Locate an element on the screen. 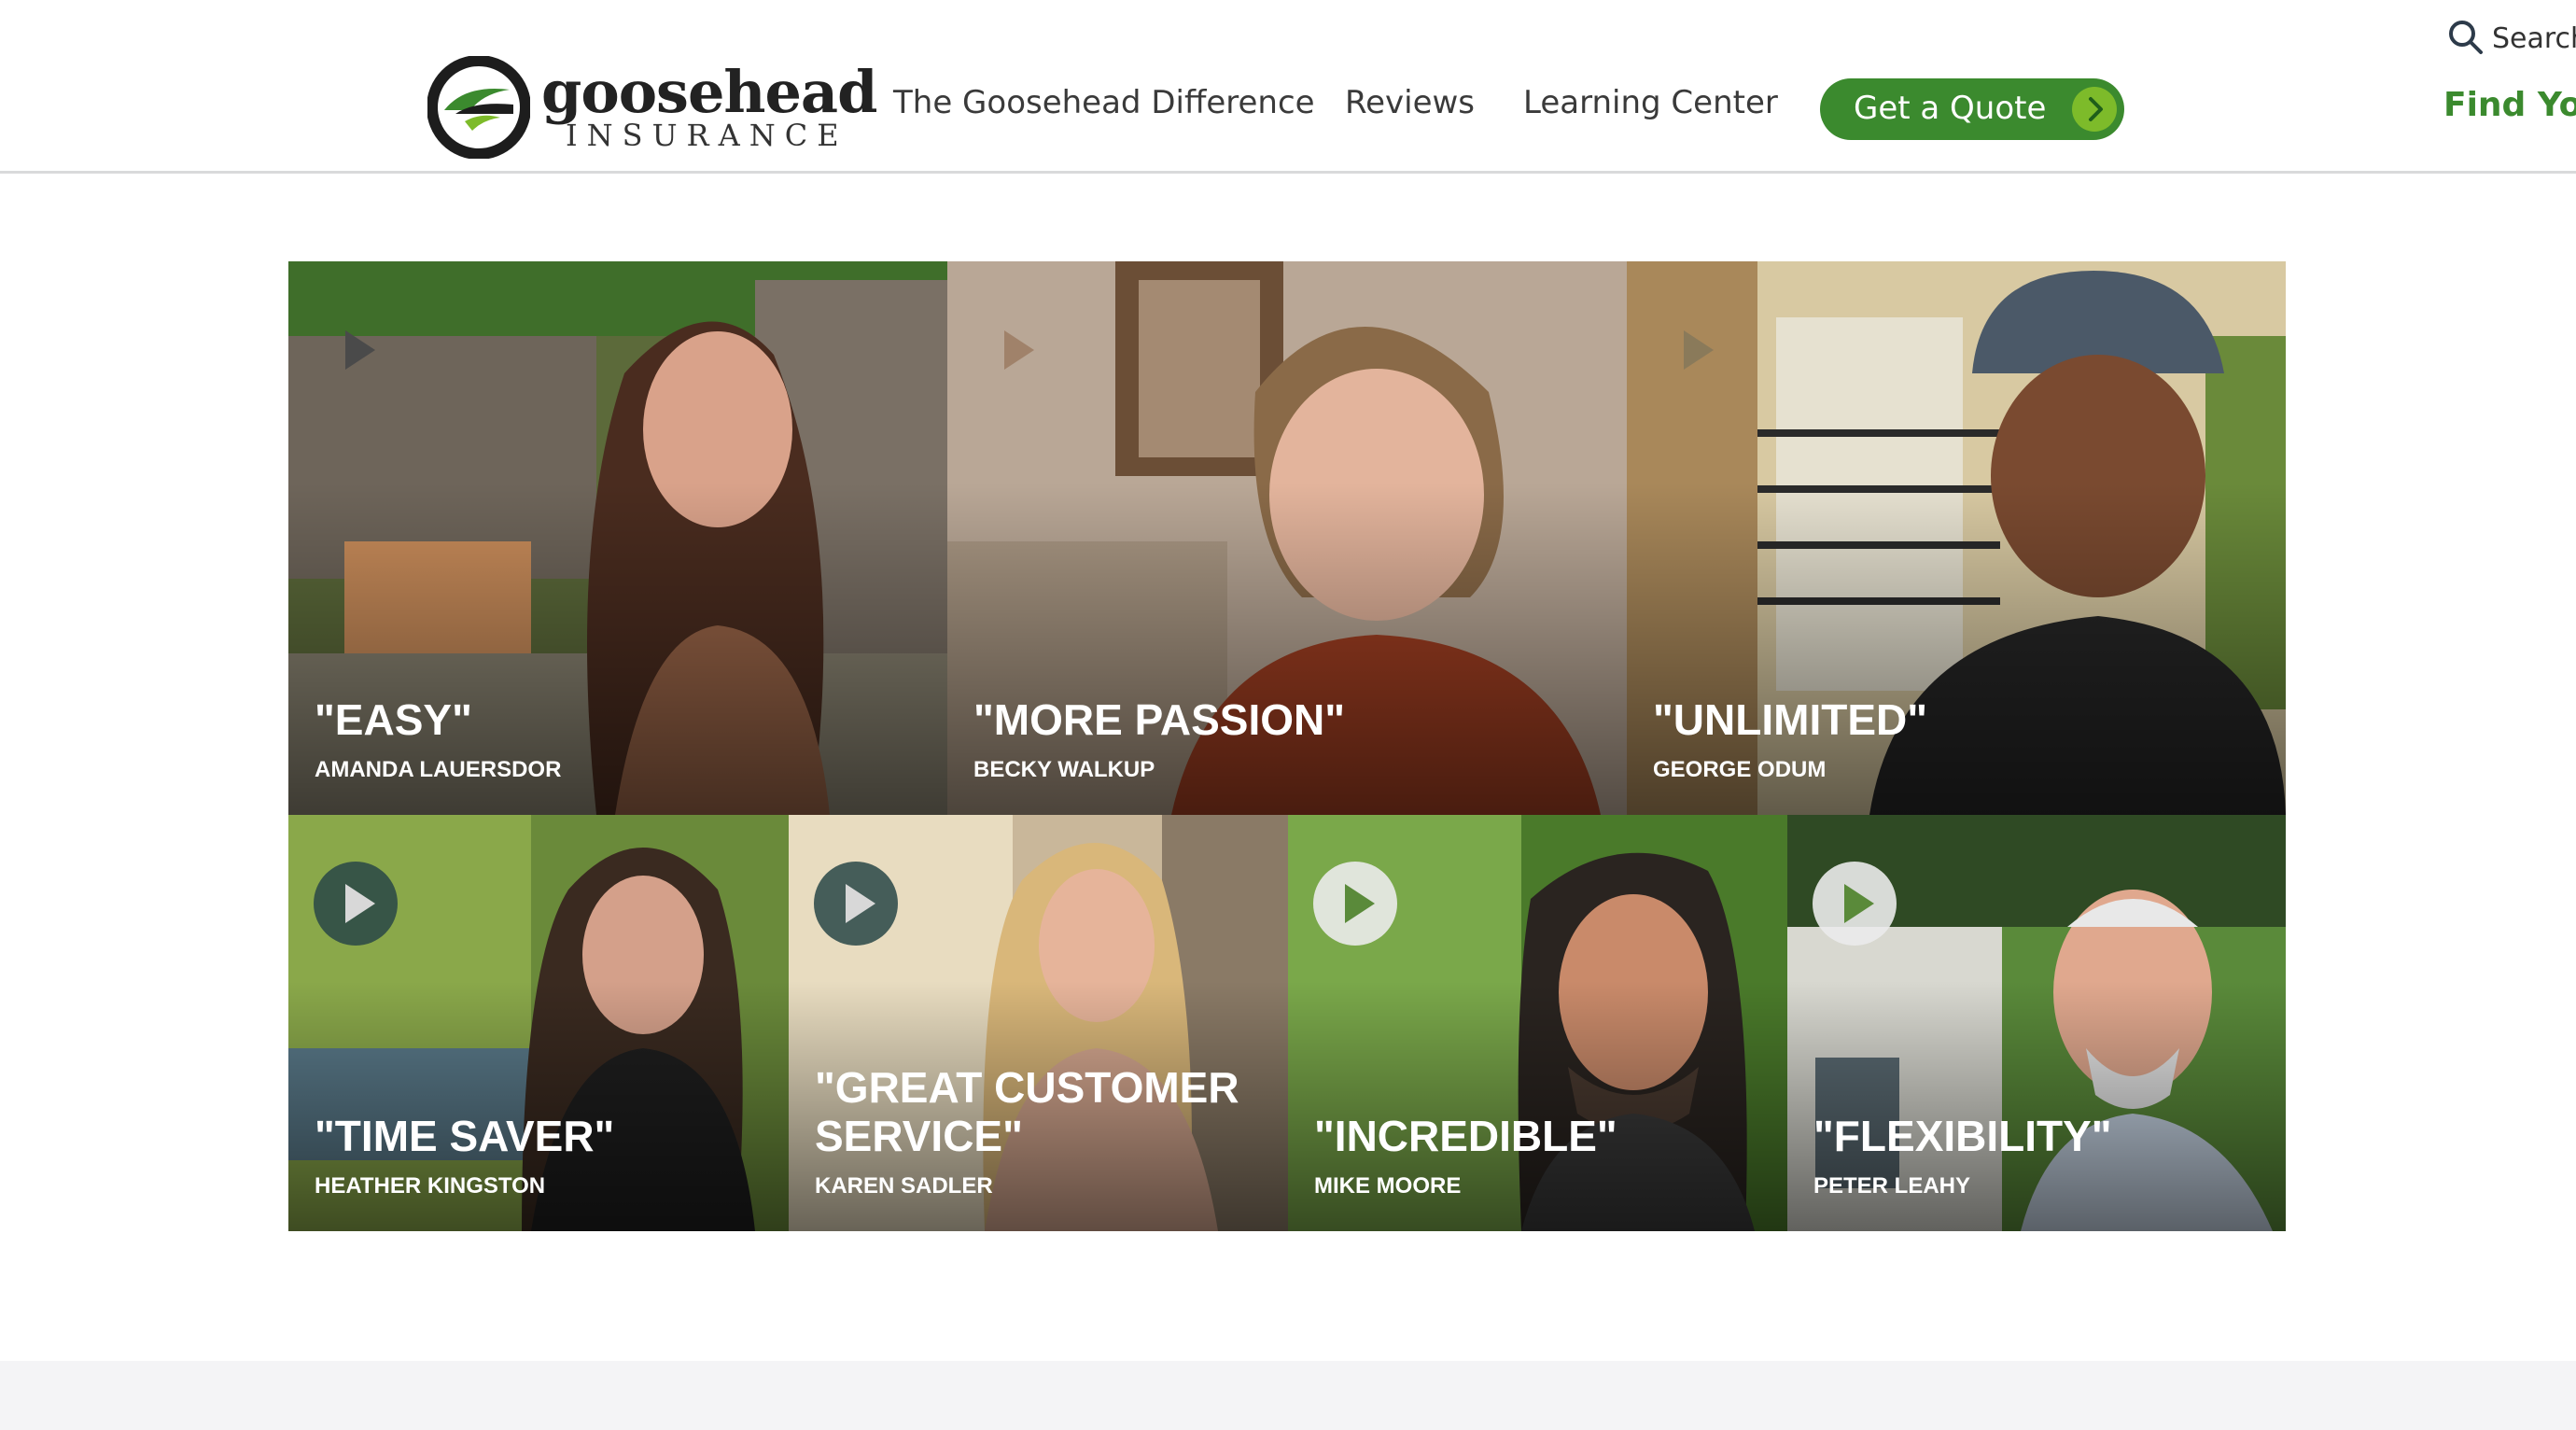 The width and height of the screenshot is (2576, 1430). video-tile: "GREAT CUSTOMER SERVICE" KAREN SADLER is located at coordinates (1038, 1023).